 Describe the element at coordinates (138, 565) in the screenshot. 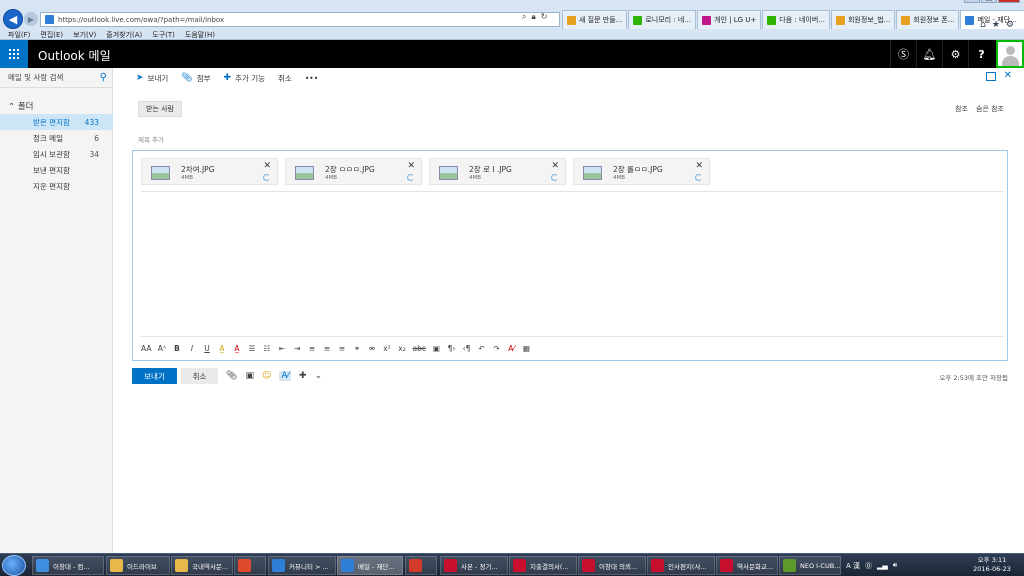

I see `taskbar-item: 이드라이브` at that location.